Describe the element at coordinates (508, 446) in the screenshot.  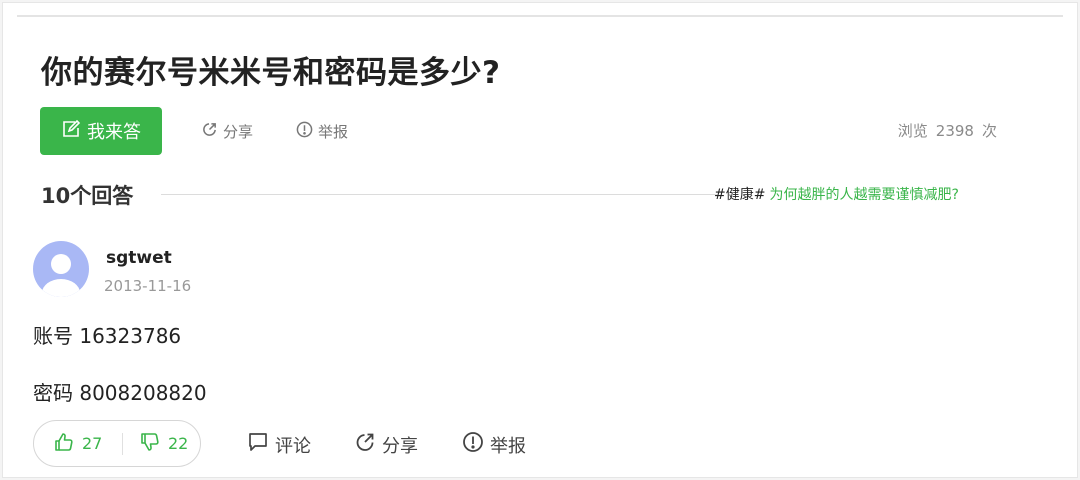
I see `answer-report-label: 举报` at that location.